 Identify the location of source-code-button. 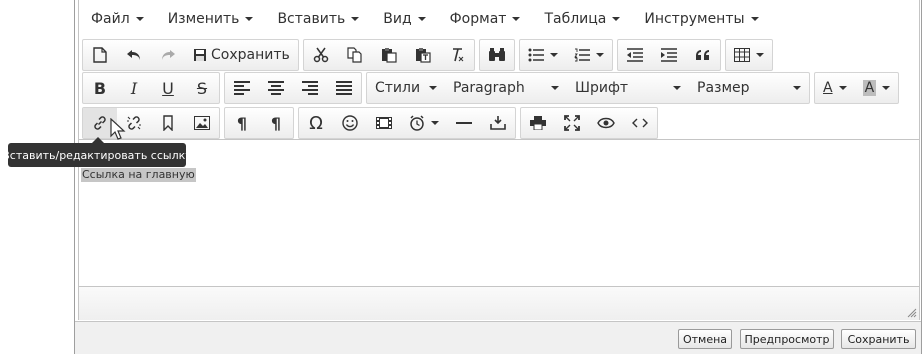
(640, 123).